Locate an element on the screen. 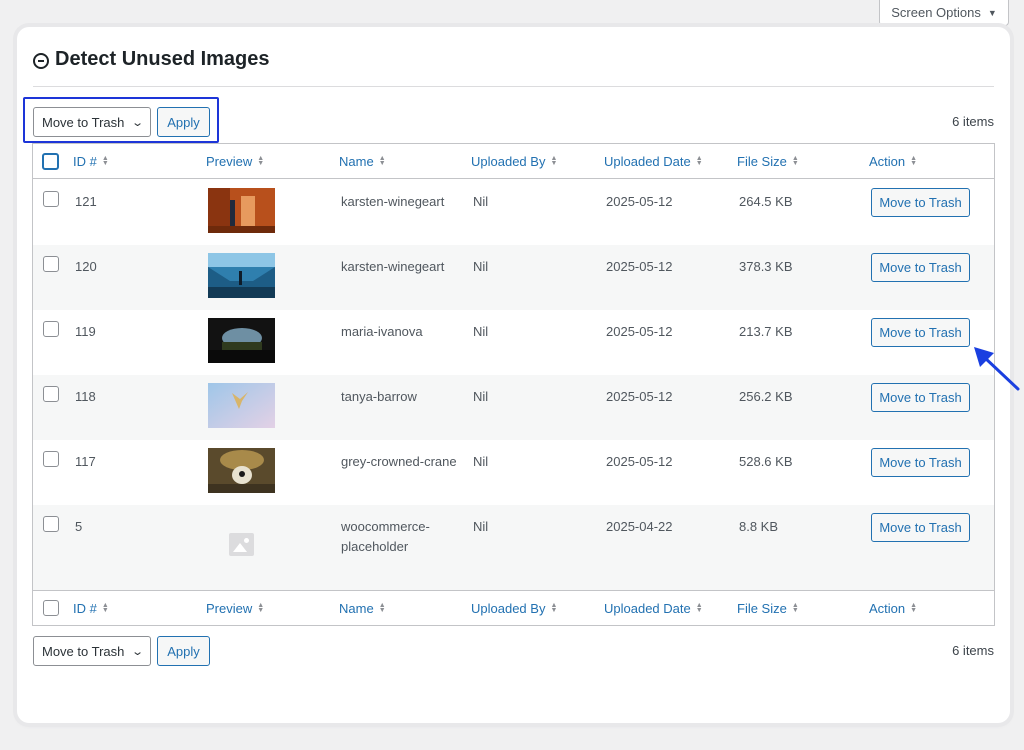 The width and height of the screenshot is (1024, 750). col-preview: Preview ▲ ▼ is located at coordinates (235, 161).